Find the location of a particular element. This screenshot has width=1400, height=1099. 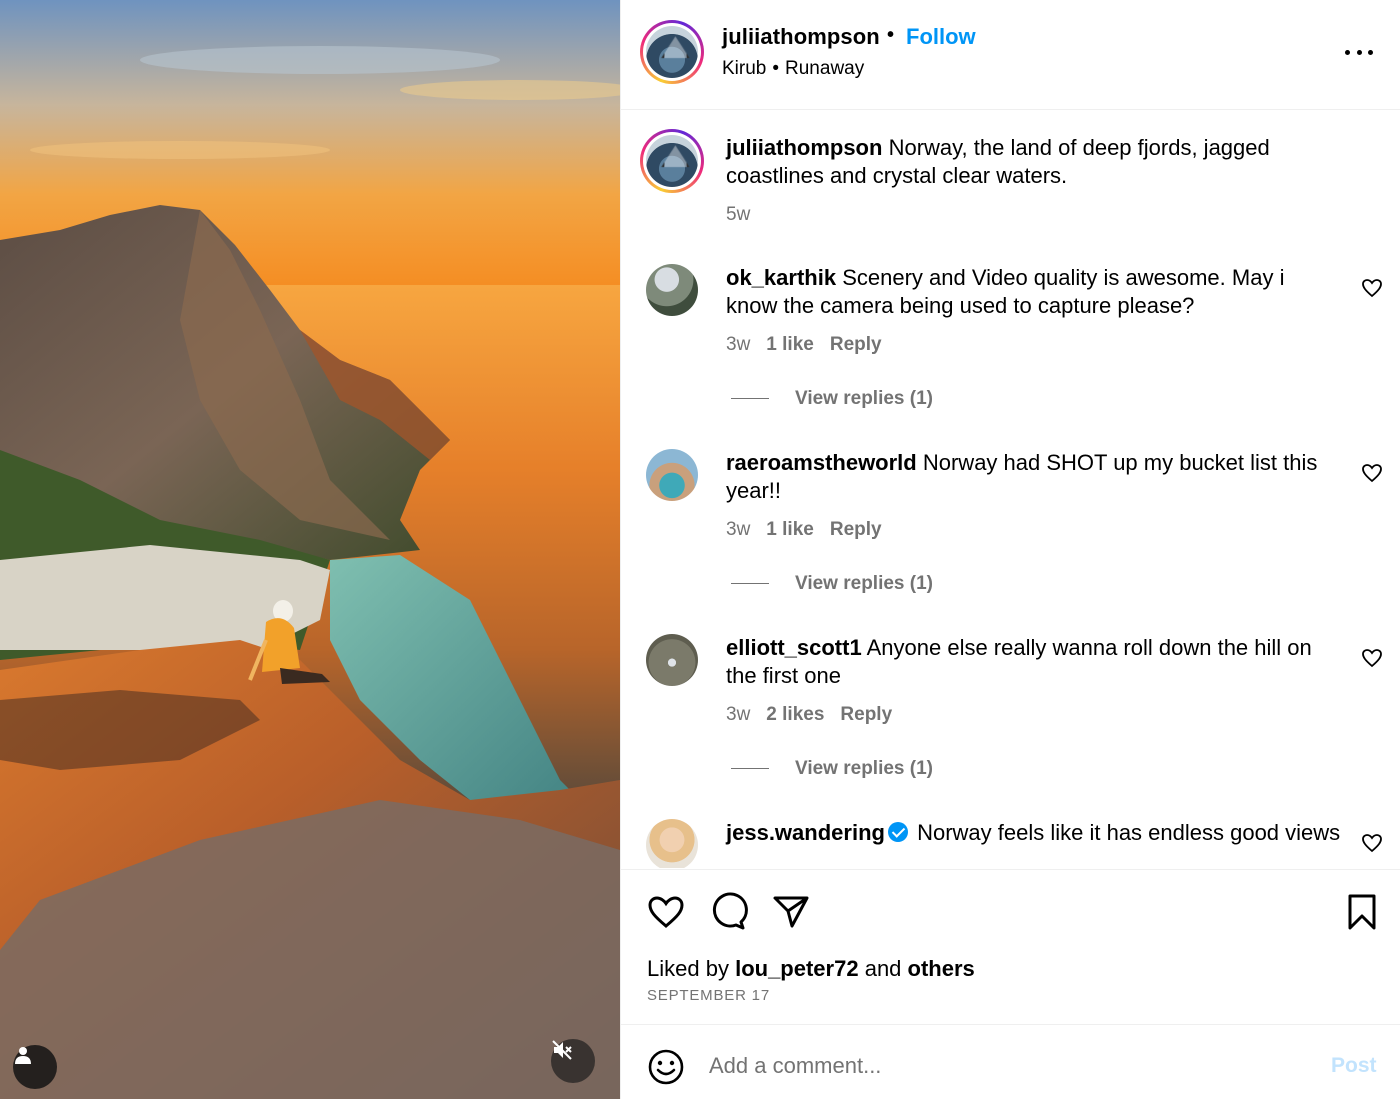

owner-avatar is located at coordinates (672, 52).